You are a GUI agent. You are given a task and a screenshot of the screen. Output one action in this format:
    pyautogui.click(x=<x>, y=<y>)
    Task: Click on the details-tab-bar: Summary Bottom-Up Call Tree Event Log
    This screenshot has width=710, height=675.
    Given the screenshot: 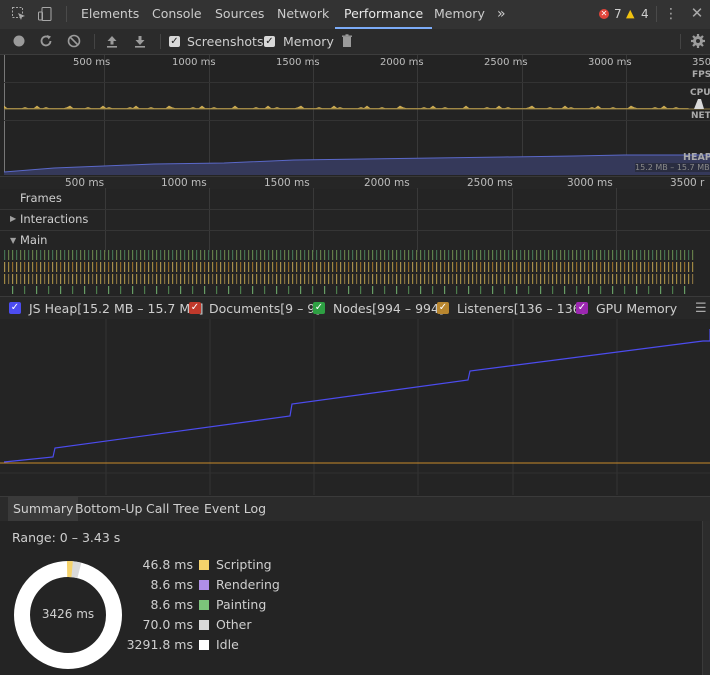 What is the action you would take?
    pyautogui.click(x=355, y=509)
    